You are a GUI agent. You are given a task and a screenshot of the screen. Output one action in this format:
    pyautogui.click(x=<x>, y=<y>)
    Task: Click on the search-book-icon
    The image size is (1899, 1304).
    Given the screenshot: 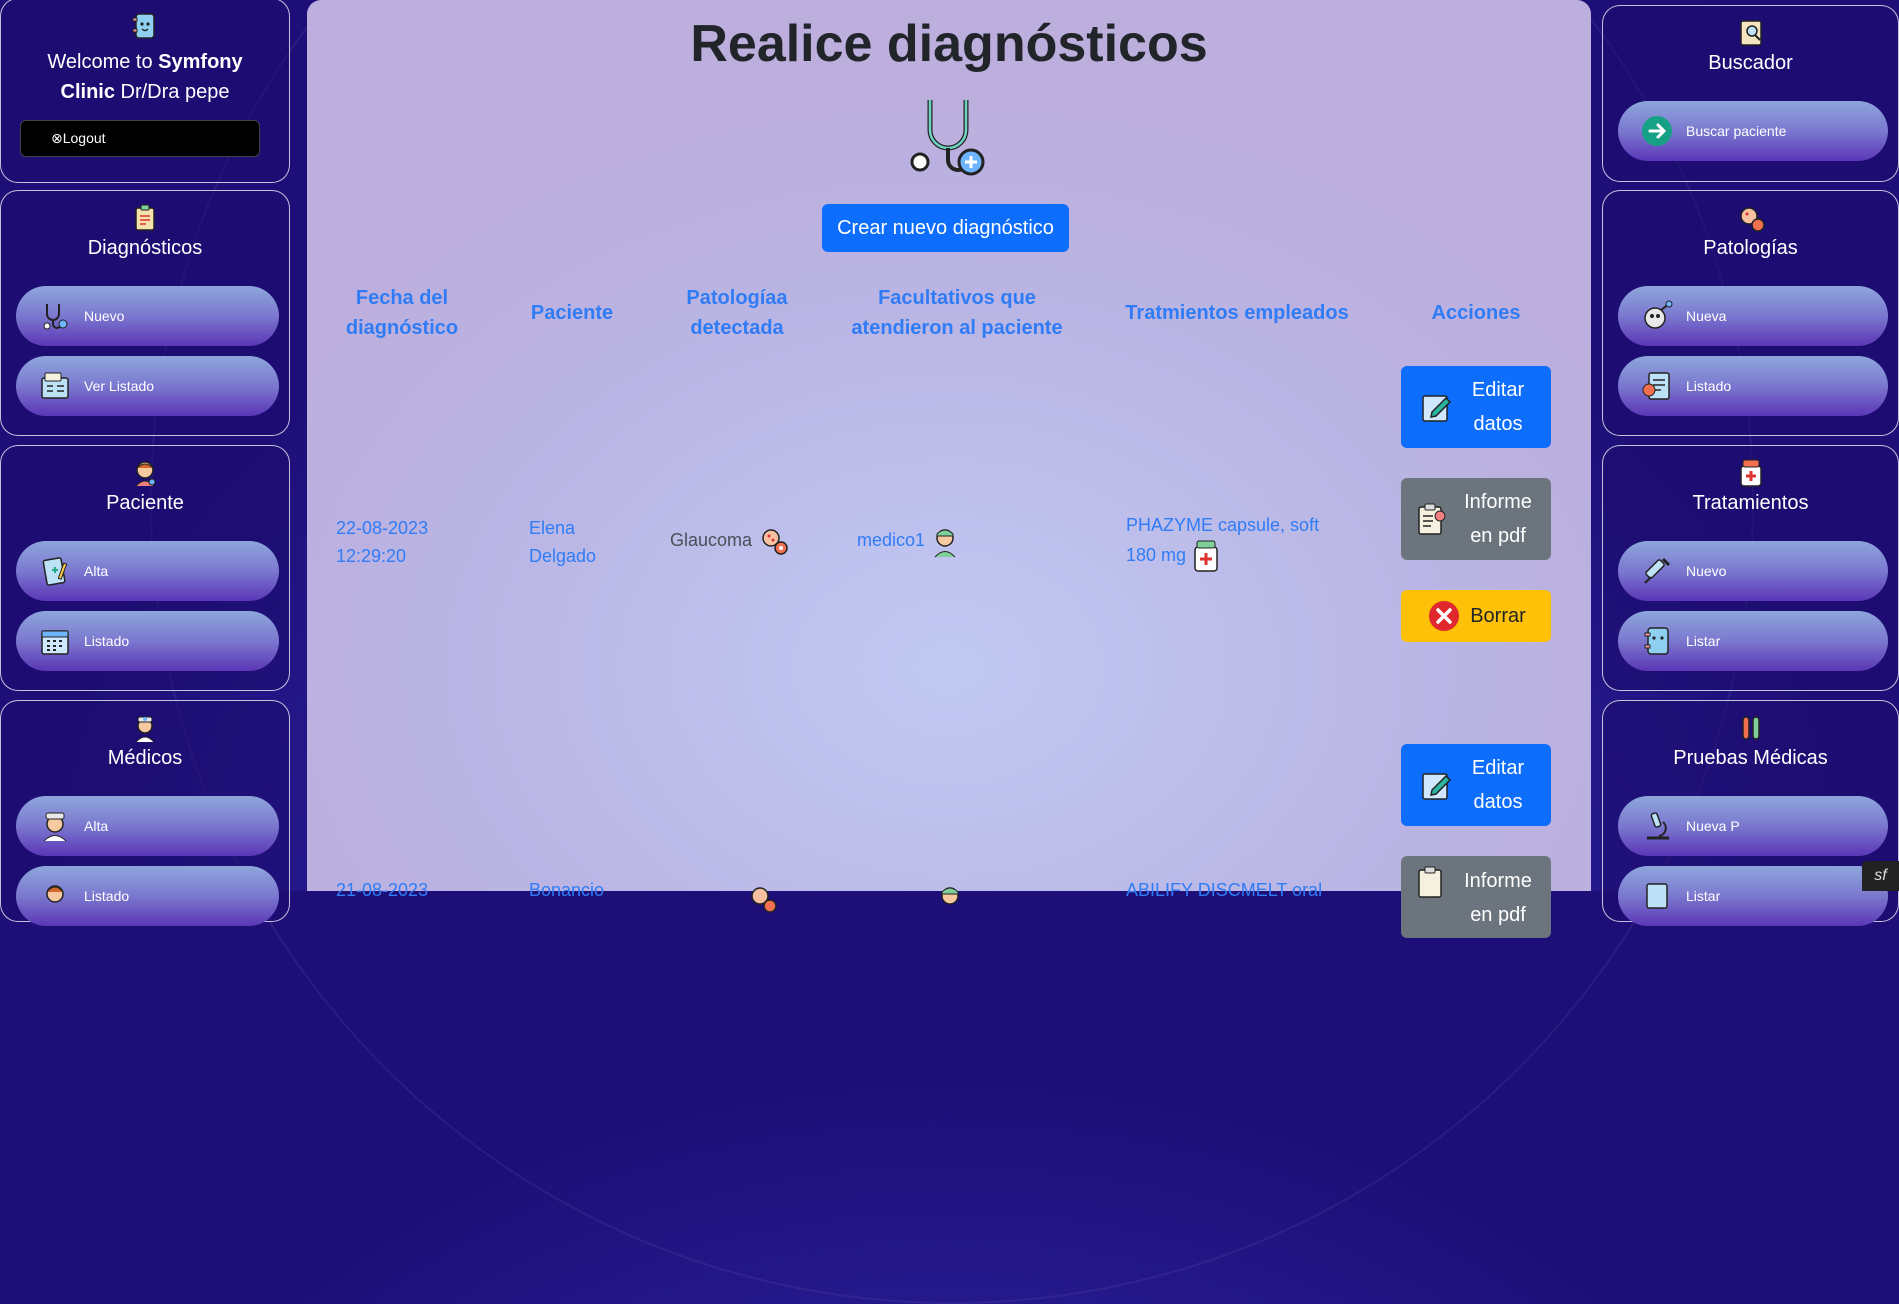 What is the action you would take?
    pyautogui.click(x=1750, y=33)
    